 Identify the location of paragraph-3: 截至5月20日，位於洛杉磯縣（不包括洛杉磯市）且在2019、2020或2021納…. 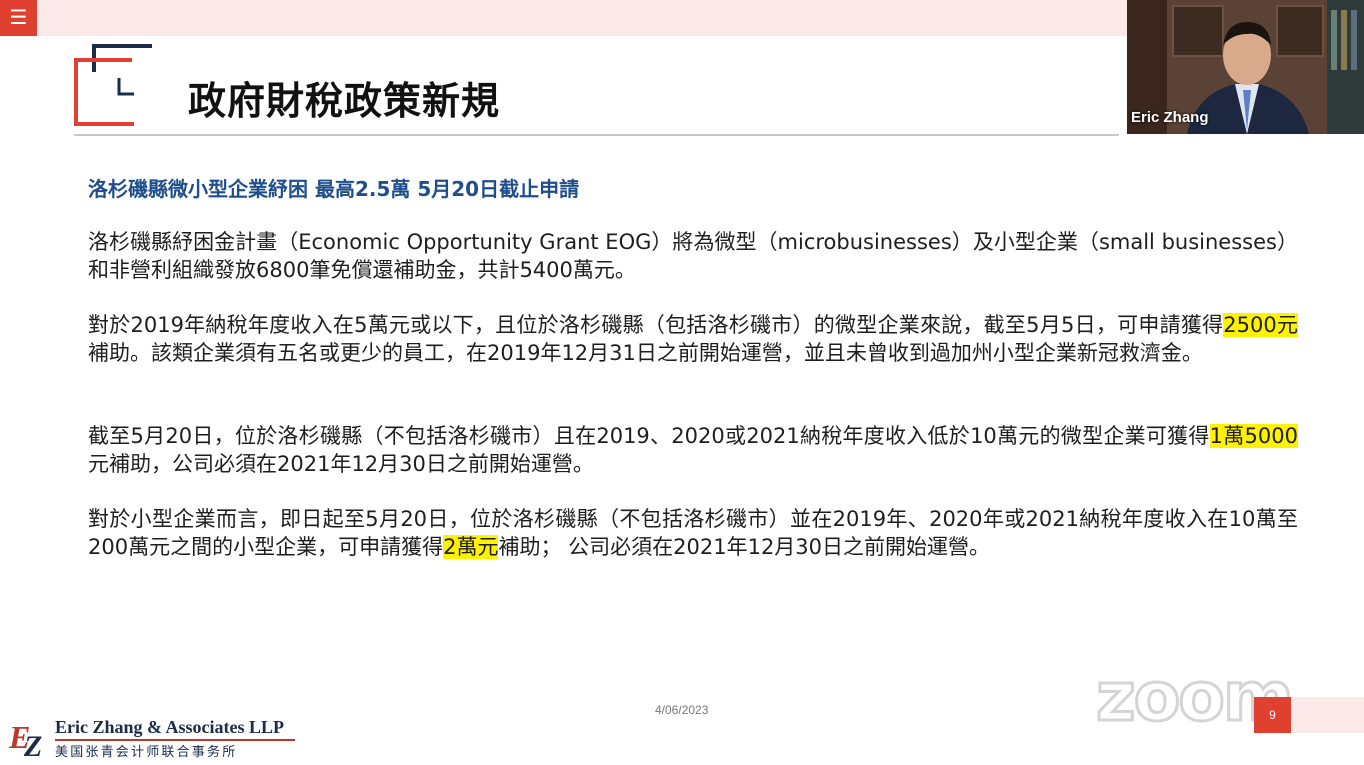
(693, 450).